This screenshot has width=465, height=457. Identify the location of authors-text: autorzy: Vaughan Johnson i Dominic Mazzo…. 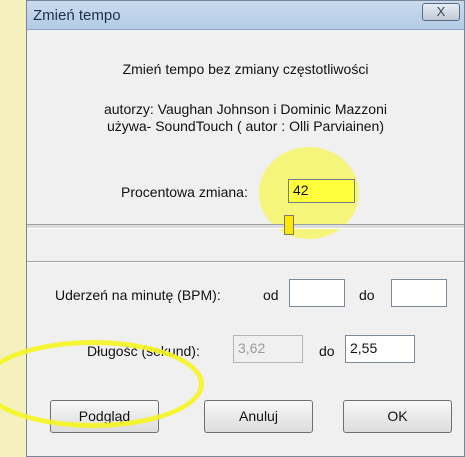
(245, 109).